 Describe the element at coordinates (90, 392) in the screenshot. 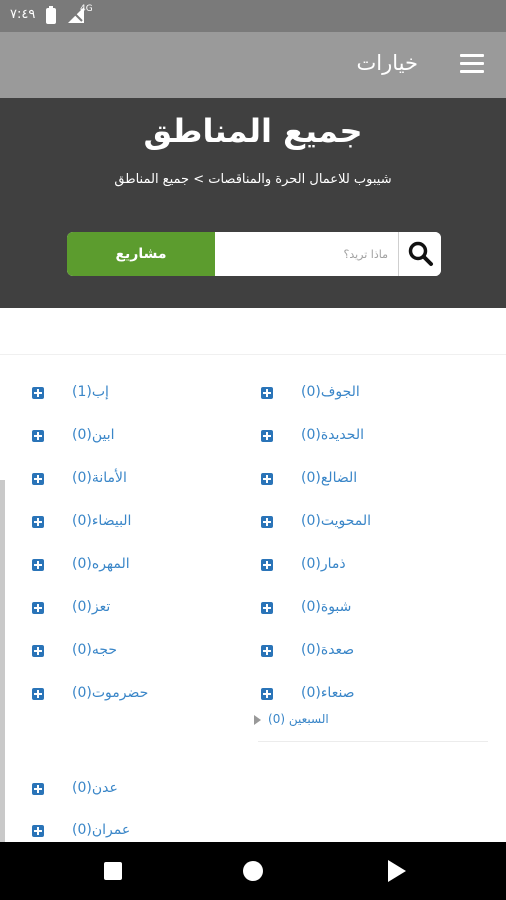

I see `region-link: إب(1)` at that location.